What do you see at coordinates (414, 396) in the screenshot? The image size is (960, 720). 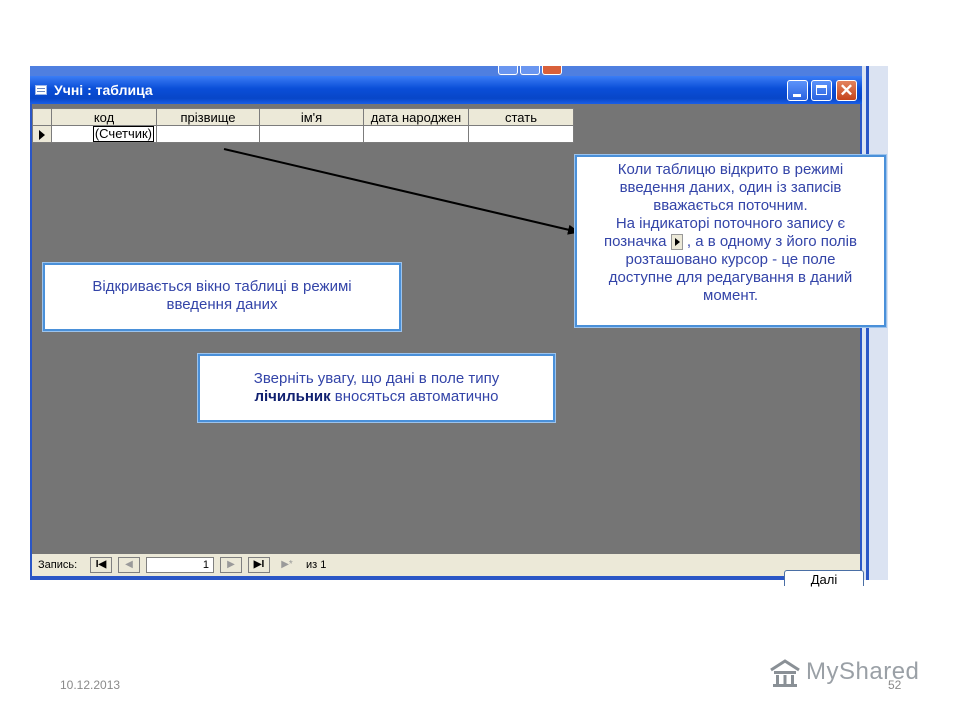 I see `callout-text: вносяться автоматично` at bounding box center [414, 396].